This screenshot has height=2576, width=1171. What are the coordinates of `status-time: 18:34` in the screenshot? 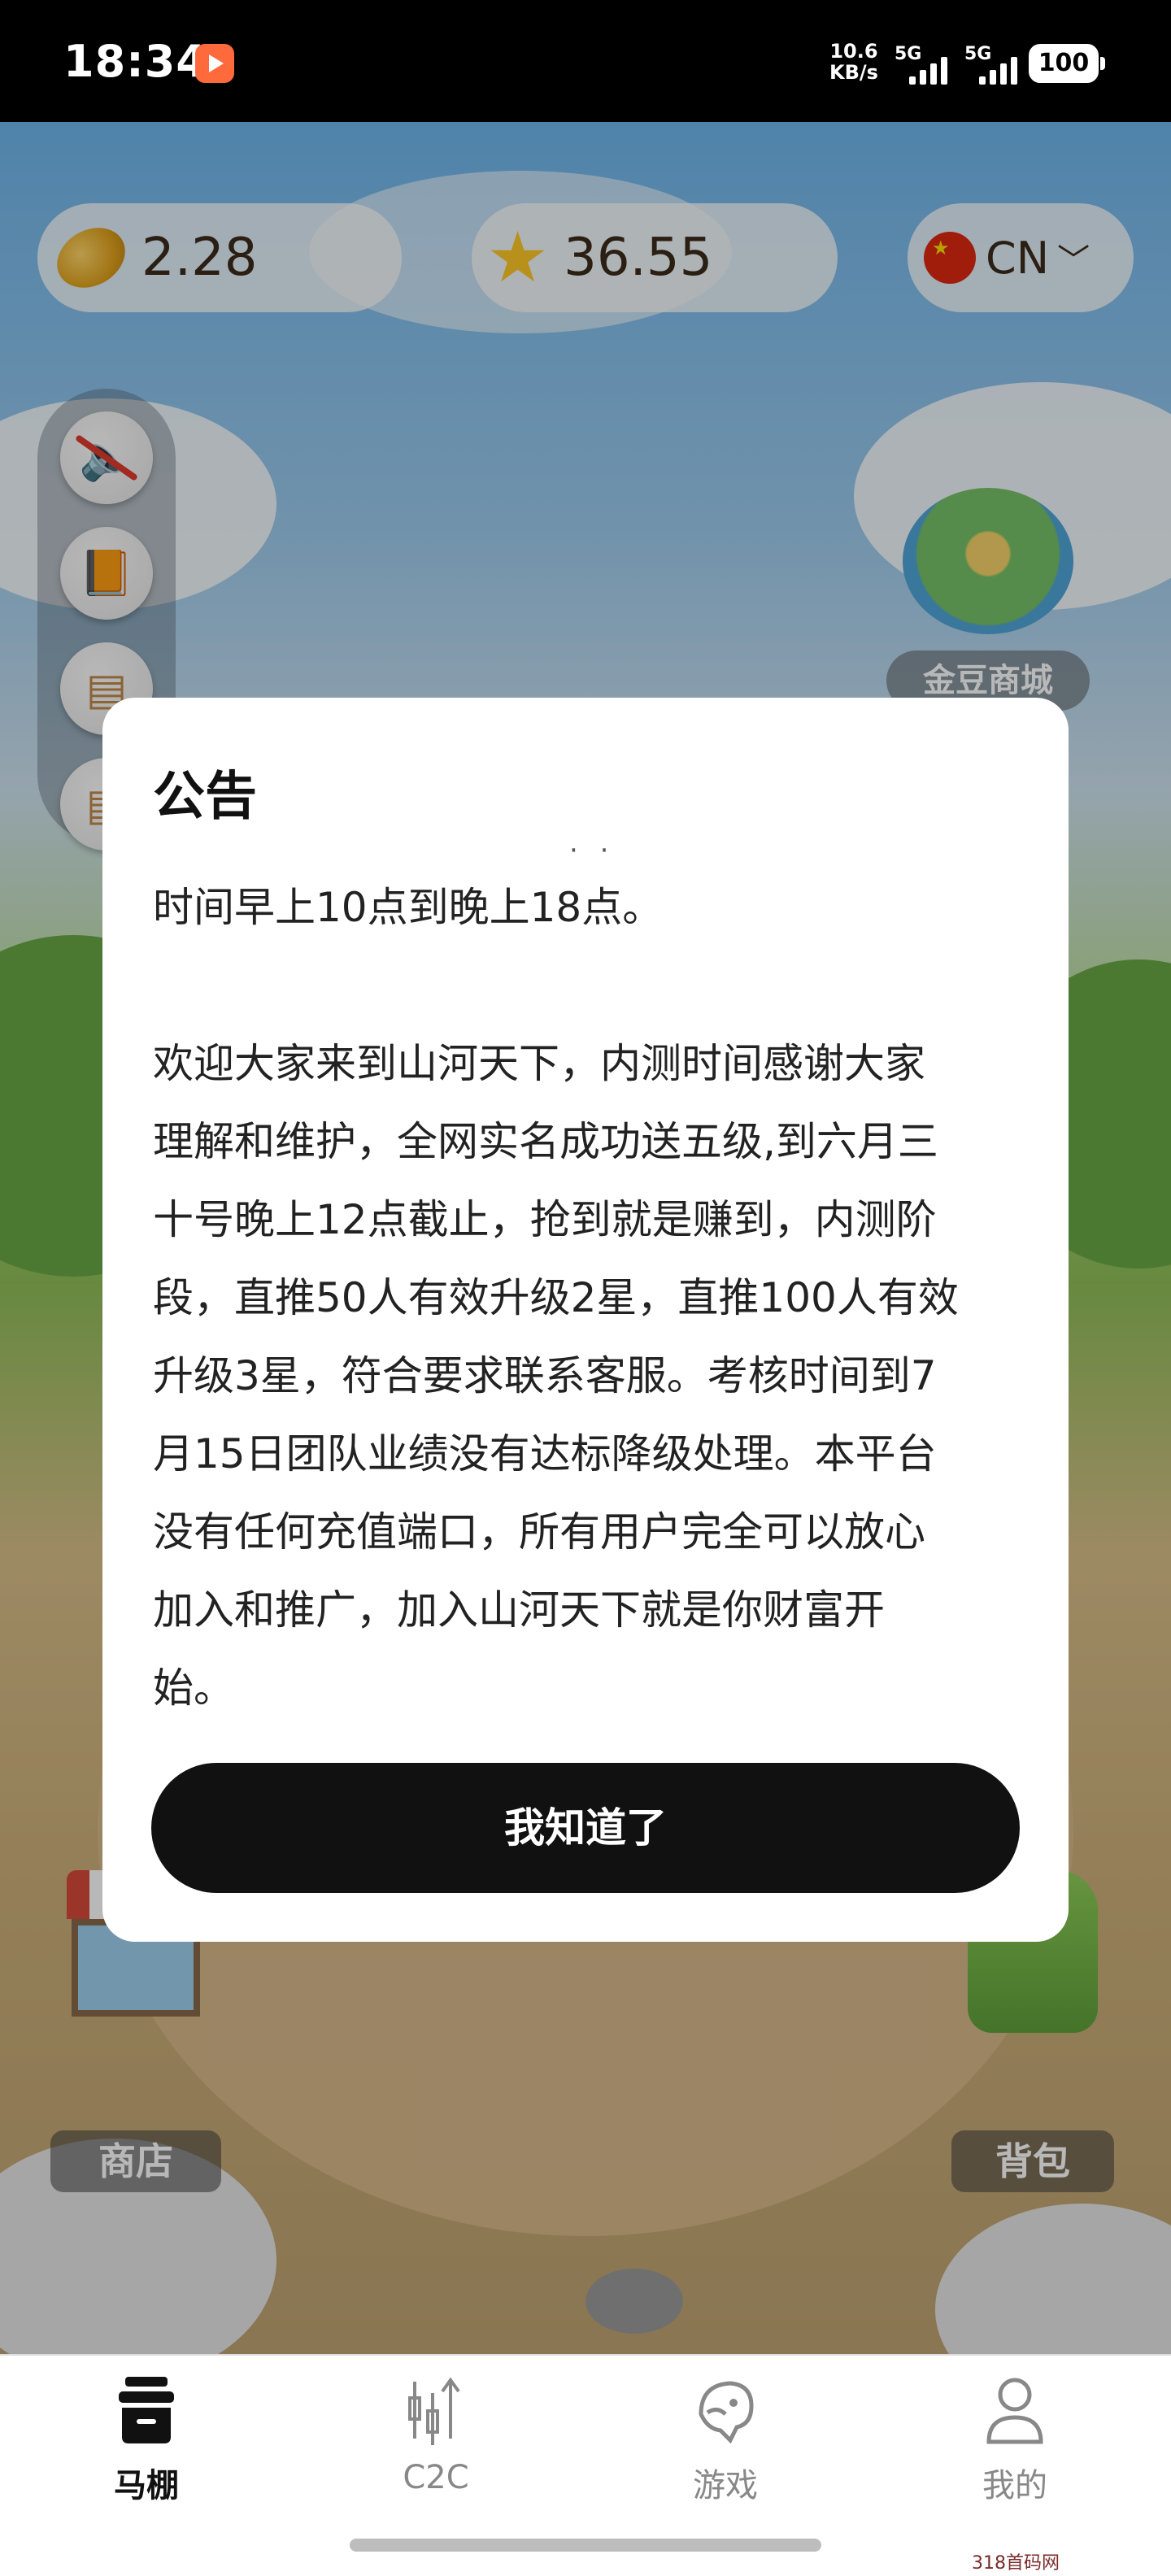 It's located at (135, 61).